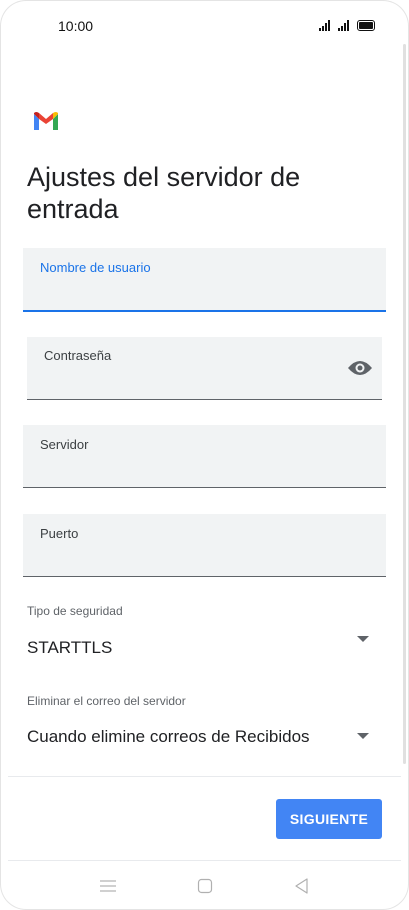 This screenshot has height=910, width=409. What do you see at coordinates (204, 25) in the screenshot?
I see `status-bar: 10:00` at bounding box center [204, 25].